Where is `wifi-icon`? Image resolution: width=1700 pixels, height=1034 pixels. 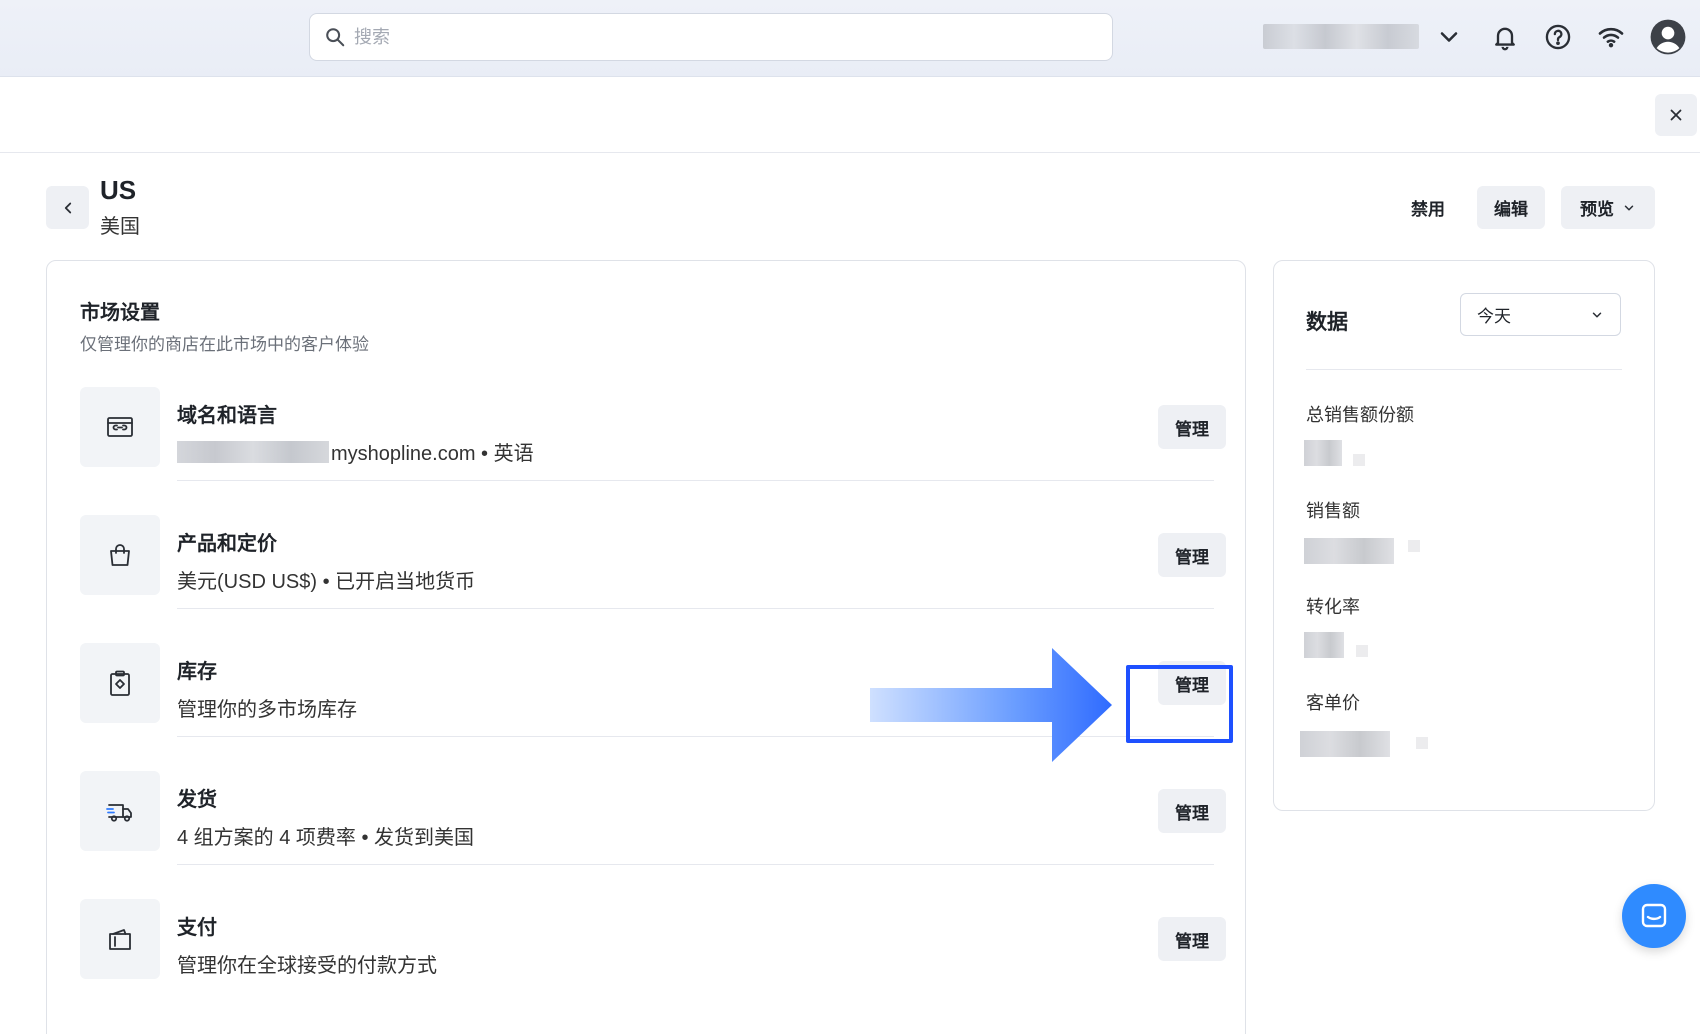 wifi-icon is located at coordinates (1611, 37).